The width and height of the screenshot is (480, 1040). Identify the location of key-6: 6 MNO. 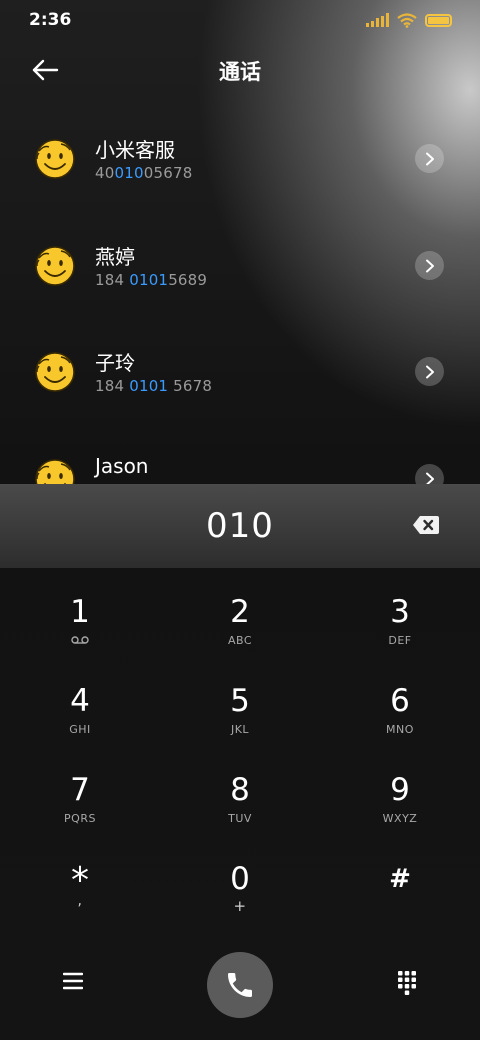
(400, 727).